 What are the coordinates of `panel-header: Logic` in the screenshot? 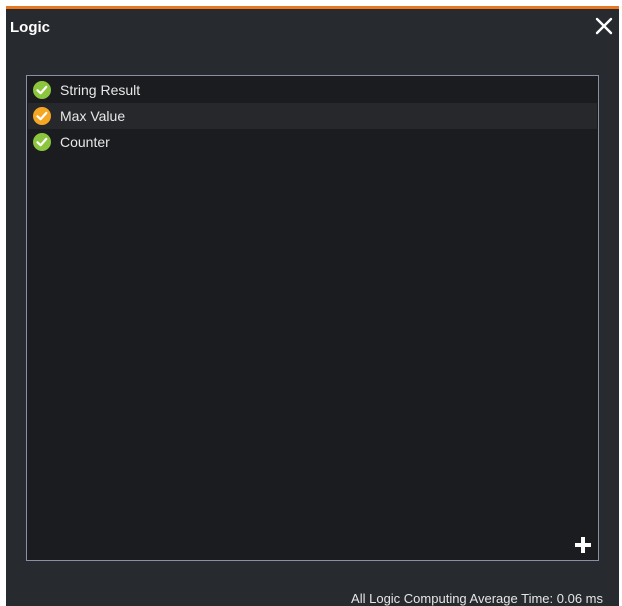 It's located at (312, 28).